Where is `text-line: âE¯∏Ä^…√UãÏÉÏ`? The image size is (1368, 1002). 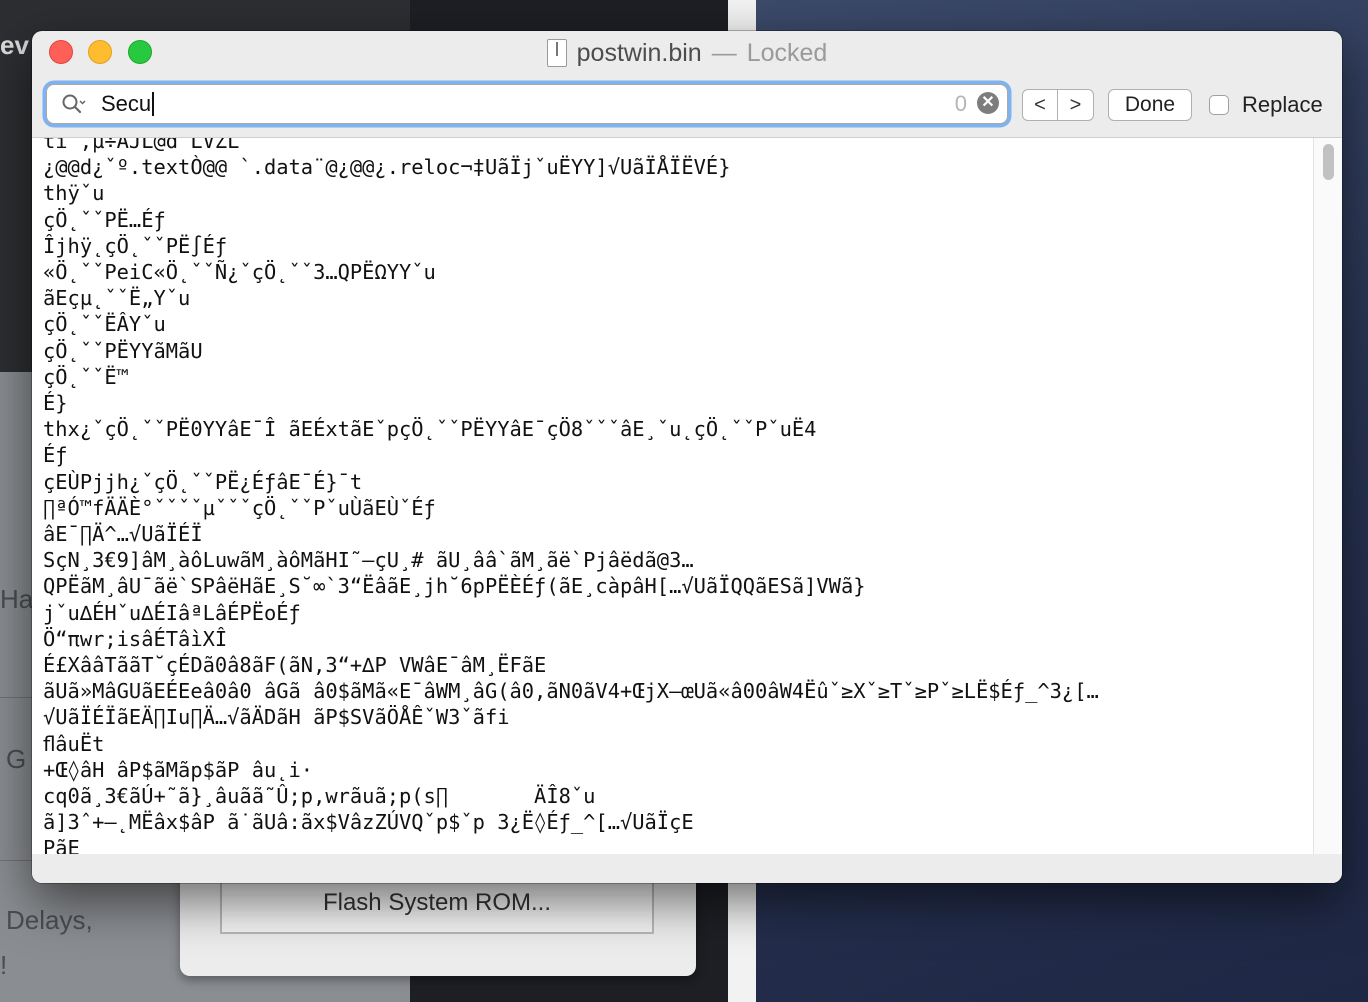 text-line: âE¯∏Ä^…√UãÏÉÏ is located at coordinates (123, 534).